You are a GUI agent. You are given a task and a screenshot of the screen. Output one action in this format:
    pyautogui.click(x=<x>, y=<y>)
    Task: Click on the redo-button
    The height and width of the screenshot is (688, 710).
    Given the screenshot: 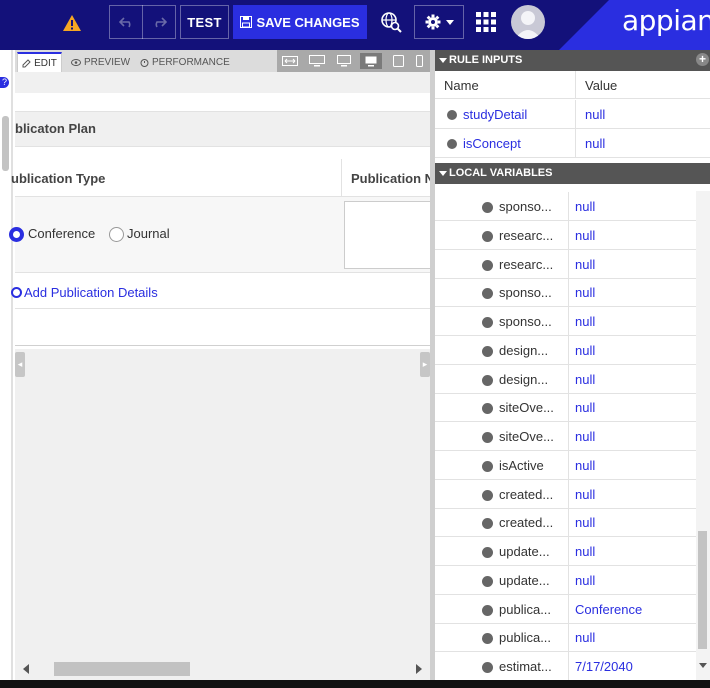 What is the action you would take?
    pyautogui.click(x=159, y=22)
    